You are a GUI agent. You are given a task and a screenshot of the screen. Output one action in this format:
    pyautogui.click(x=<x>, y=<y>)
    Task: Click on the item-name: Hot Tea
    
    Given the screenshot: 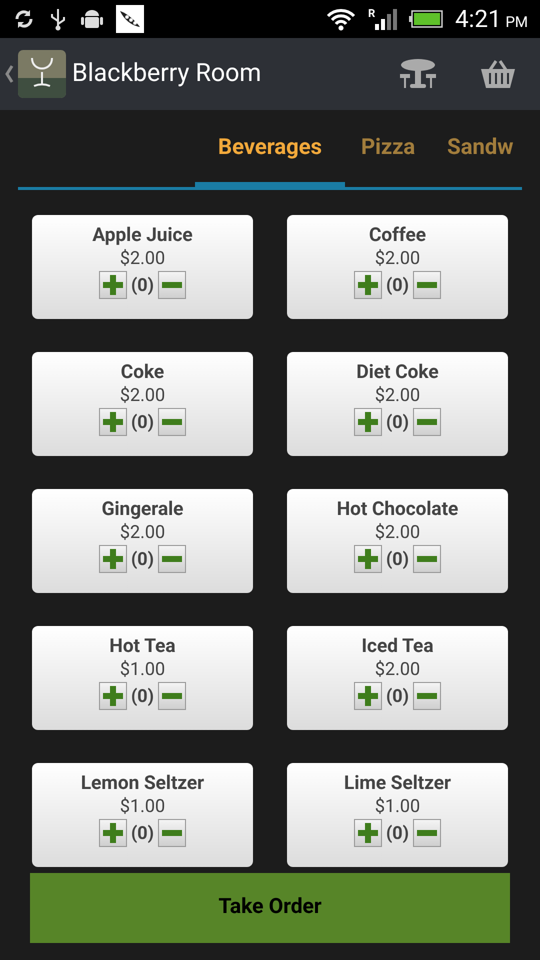 What is the action you would take?
    pyautogui.click(x=142, y=646)
    